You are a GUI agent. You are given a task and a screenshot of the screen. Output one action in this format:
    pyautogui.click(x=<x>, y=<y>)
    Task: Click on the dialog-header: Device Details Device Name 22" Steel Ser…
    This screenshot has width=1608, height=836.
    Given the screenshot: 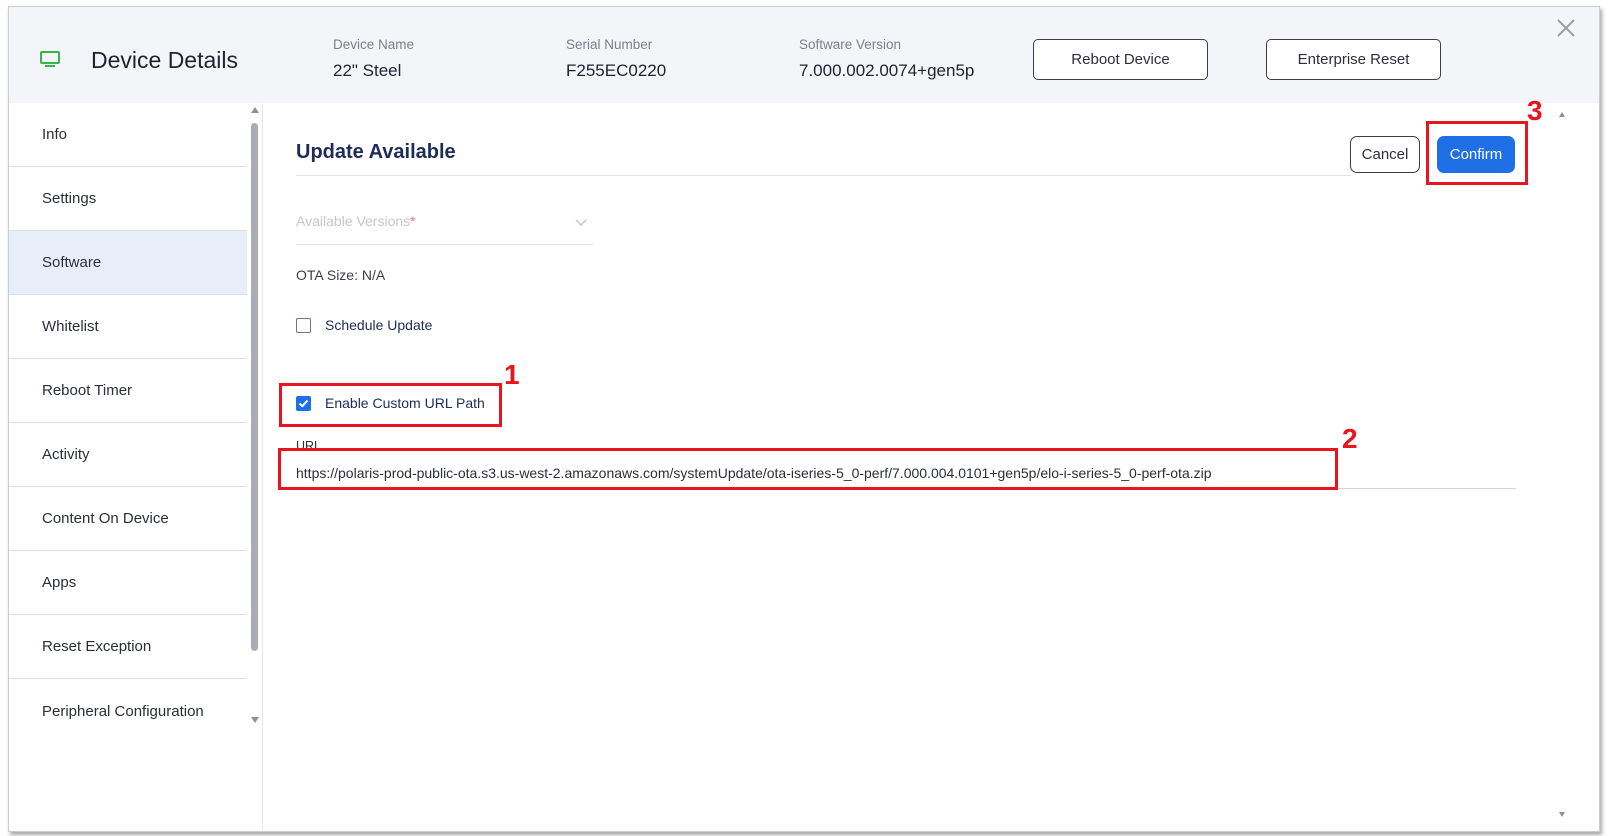 What is the action you would take?
    pyautogui.click(x=804, y=55)
    